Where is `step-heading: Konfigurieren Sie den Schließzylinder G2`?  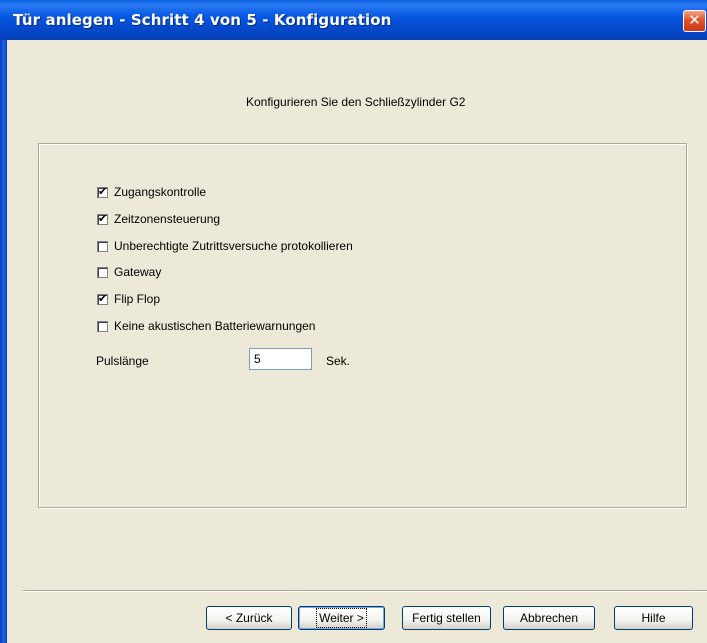
step-heading: Konfigurieren Sie den Schließzylinder G2 is located at coordinates (356, 102).